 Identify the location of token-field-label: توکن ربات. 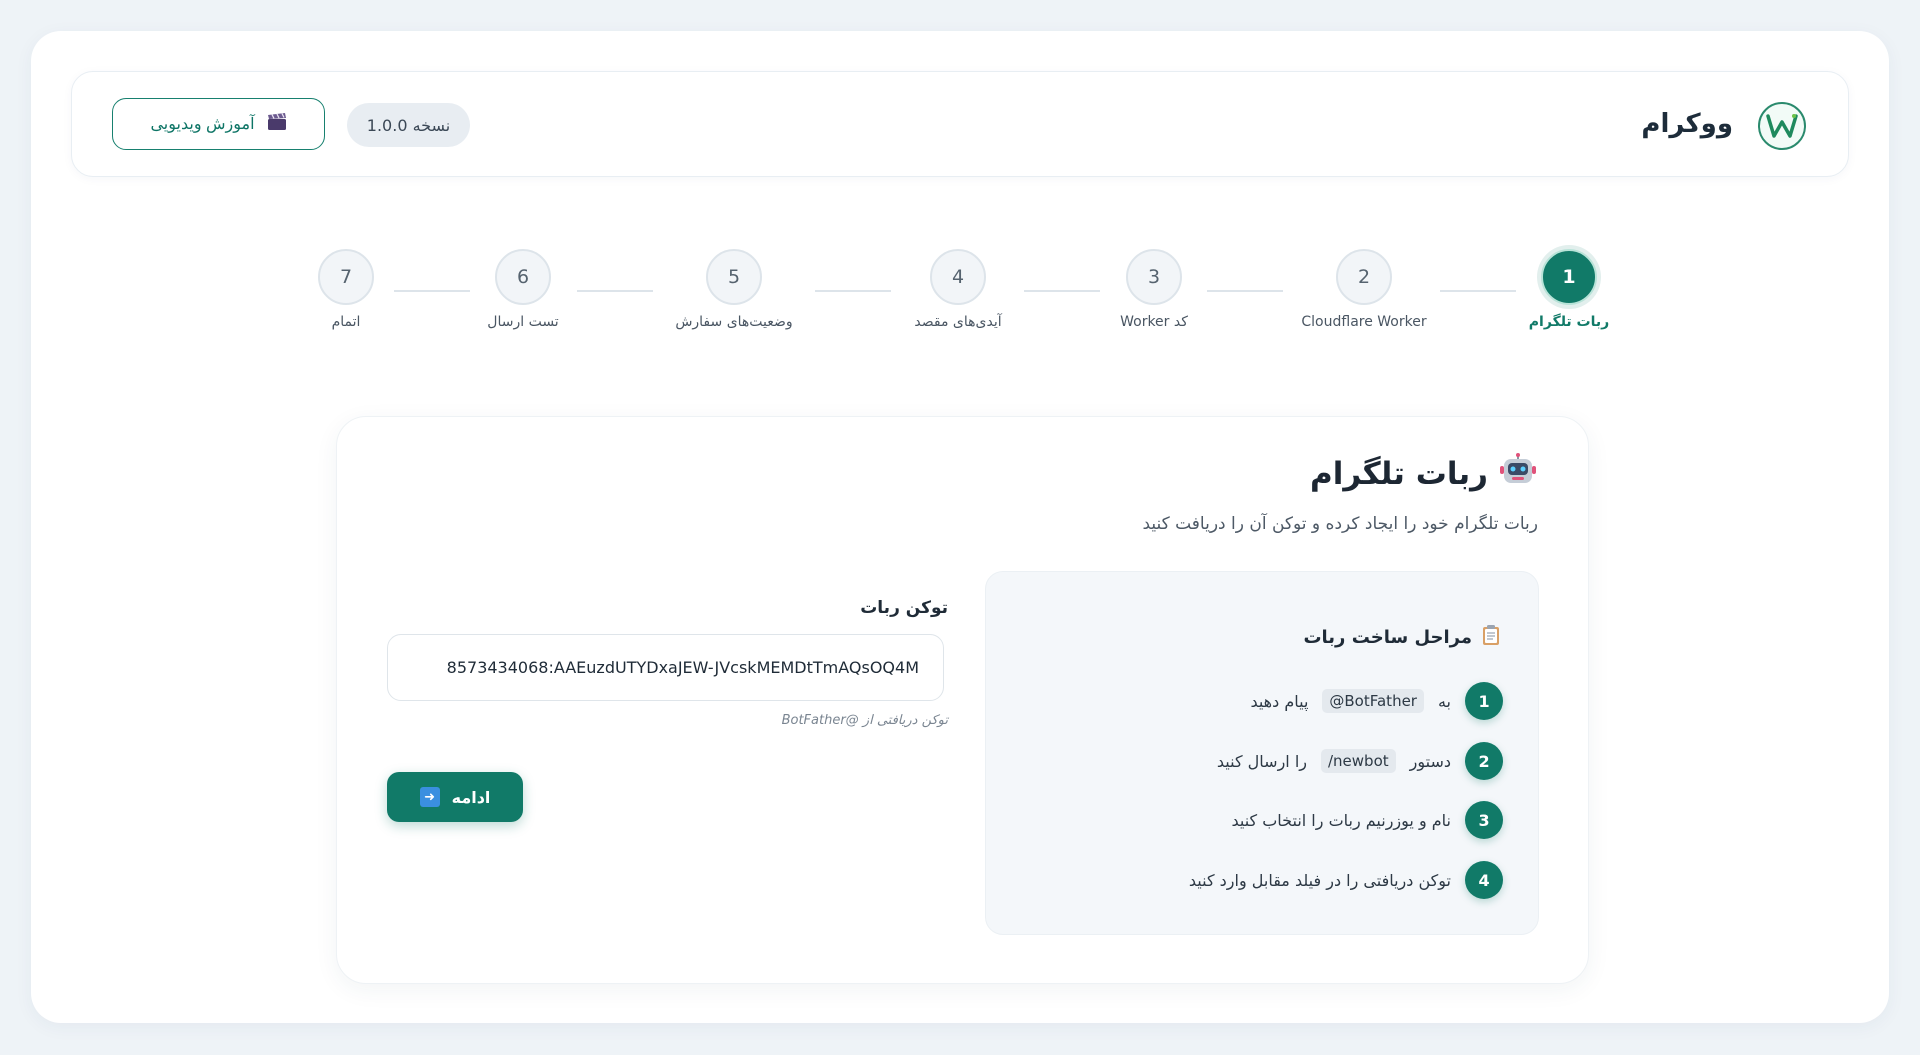
(904, 608).